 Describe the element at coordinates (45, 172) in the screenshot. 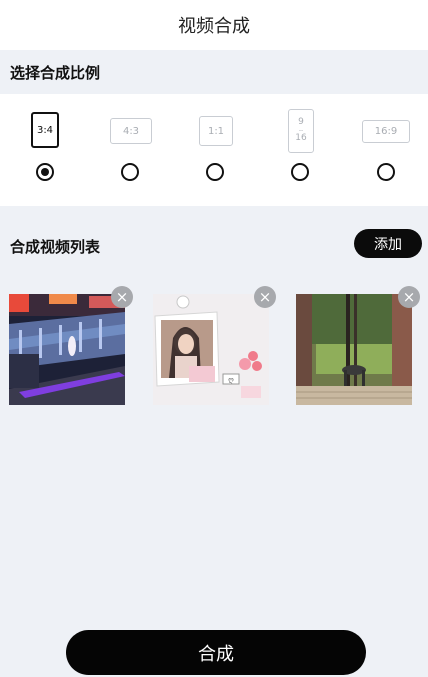

I see `ratio-3-4-radio` at that location.